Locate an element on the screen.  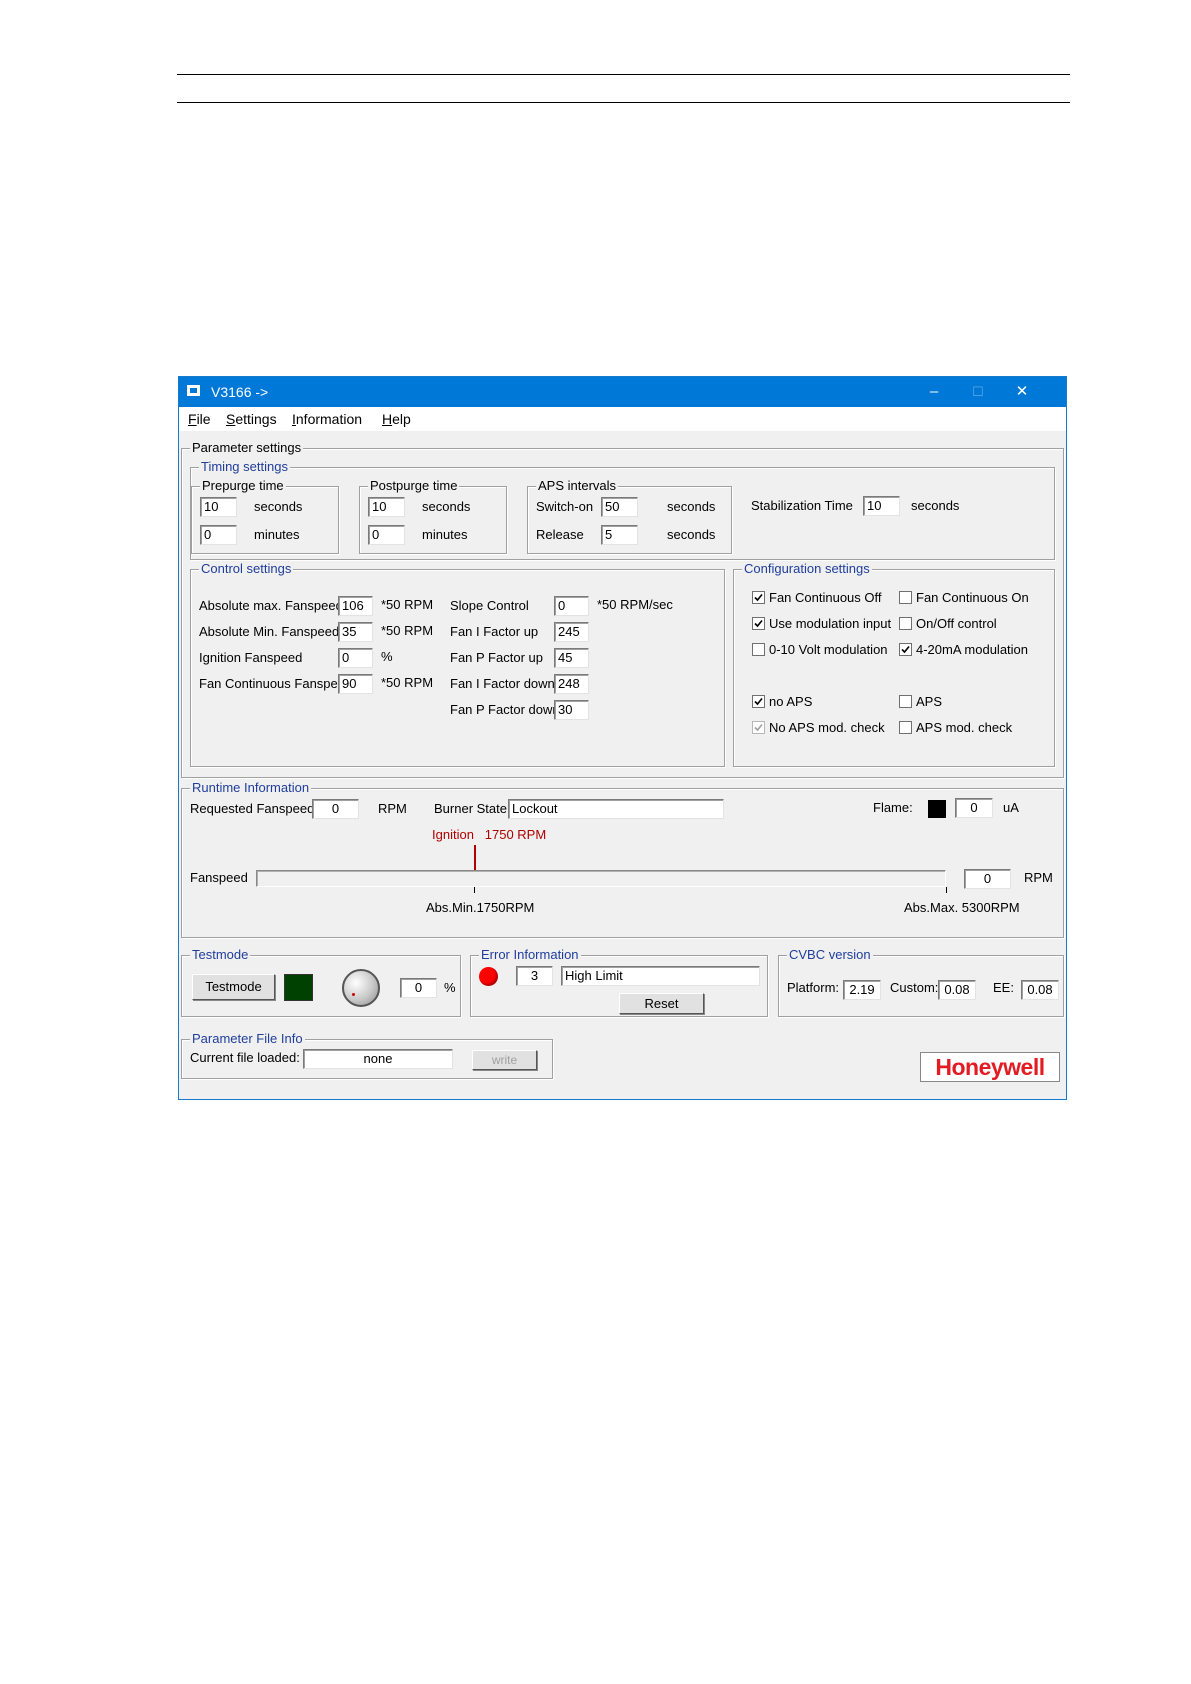
ee-label: EE: is located at coordinates (1003, 987).